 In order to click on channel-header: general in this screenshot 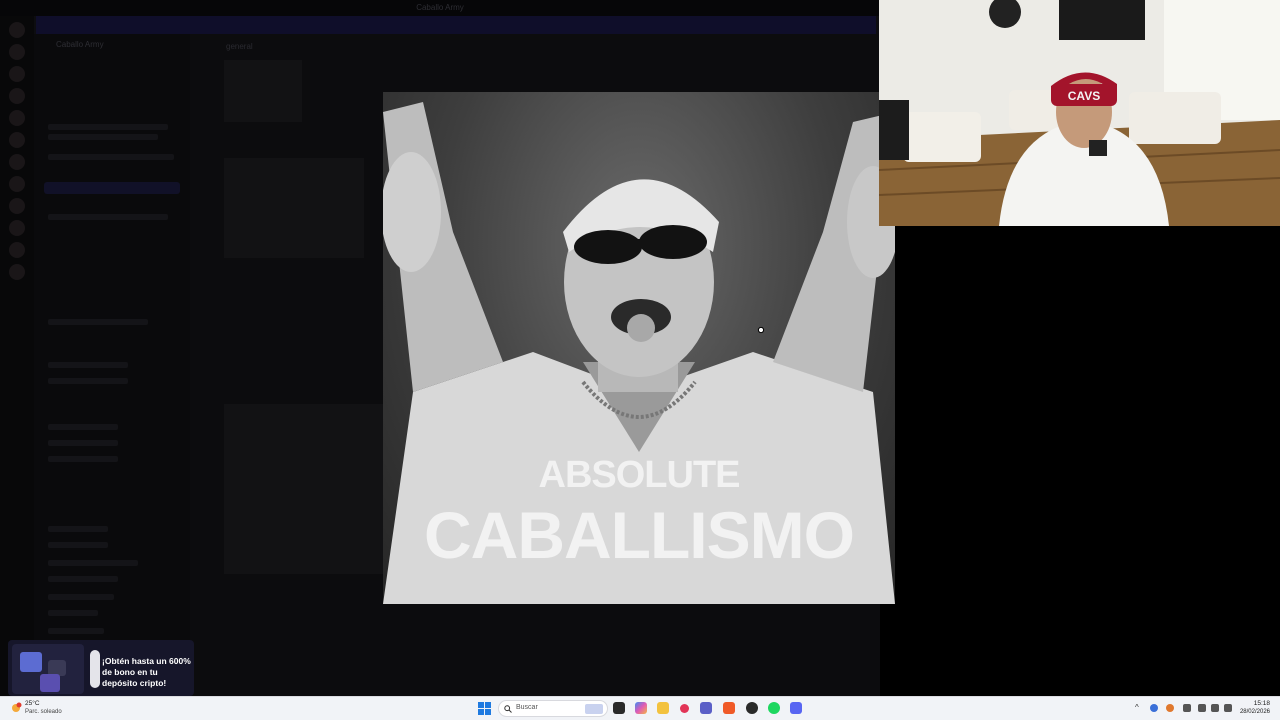, I will do `click(239, 46)`.